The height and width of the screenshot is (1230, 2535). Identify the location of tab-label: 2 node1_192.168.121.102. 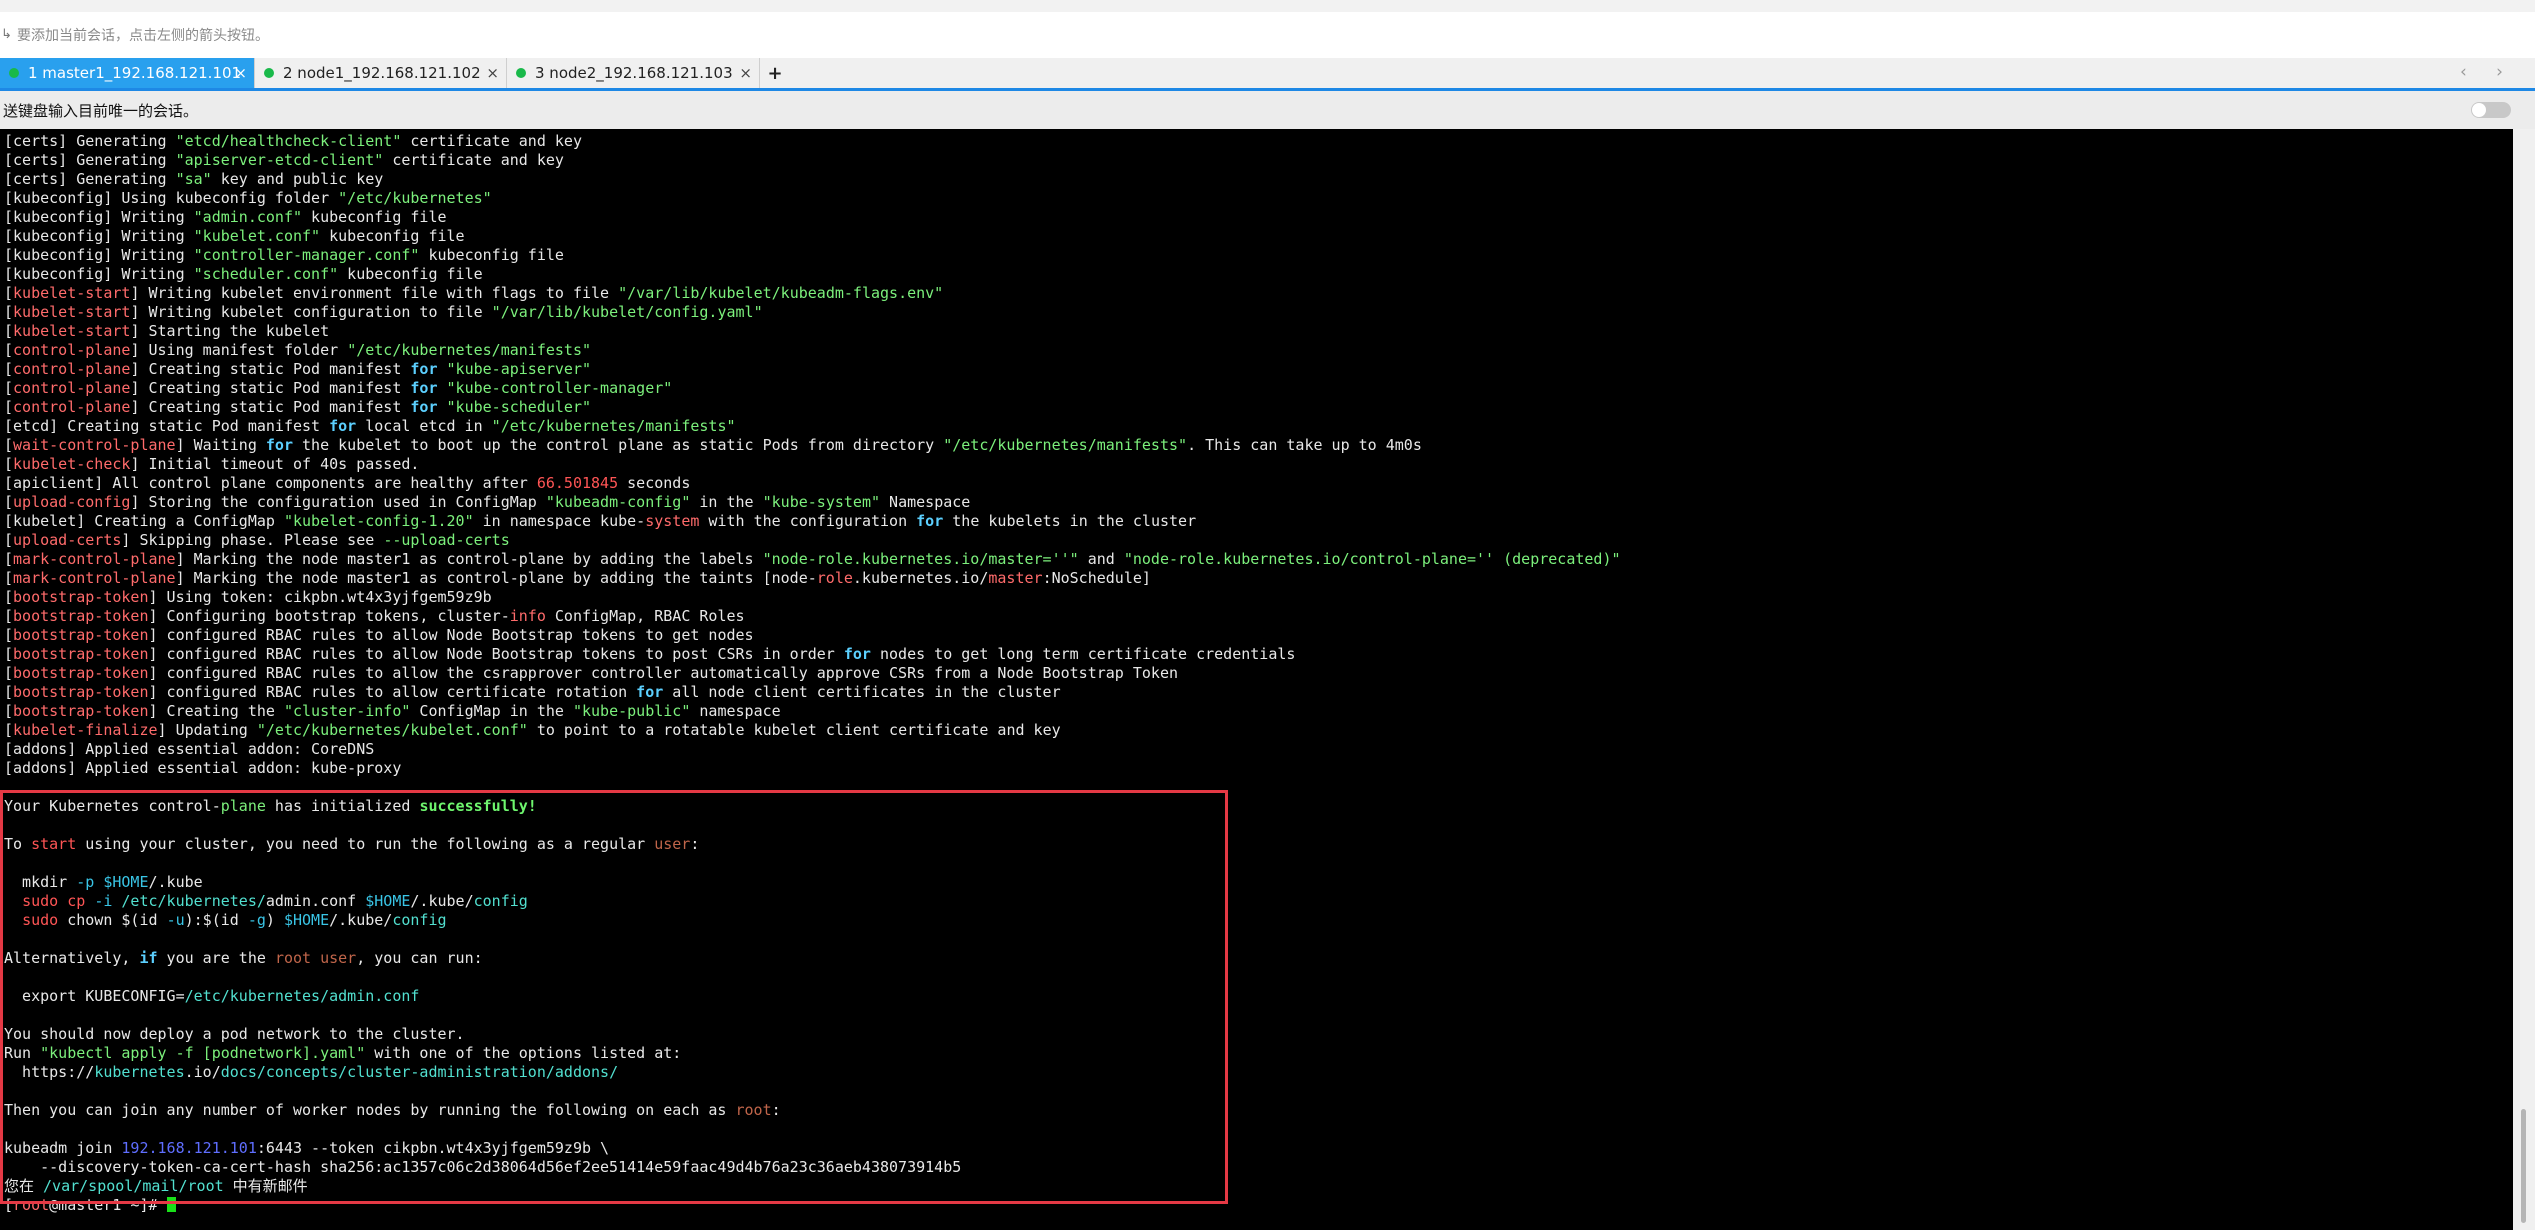
(382, 73).